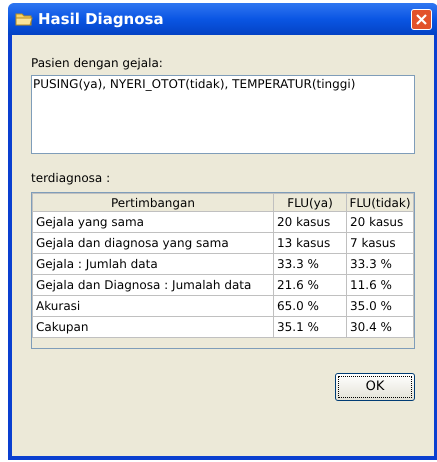 The width and height of the screenshot is (437, 462). Describe the element at coordinates (310, 306) in the screenshot. I see `table-cell: 65.0 %` at that location.